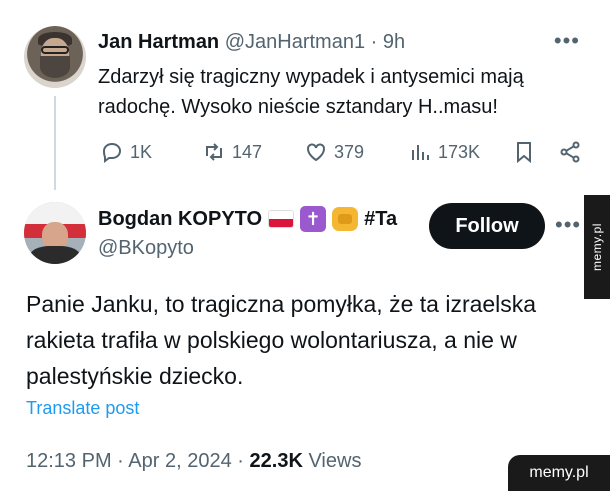  I want to click on share-button, so click(570, 152).